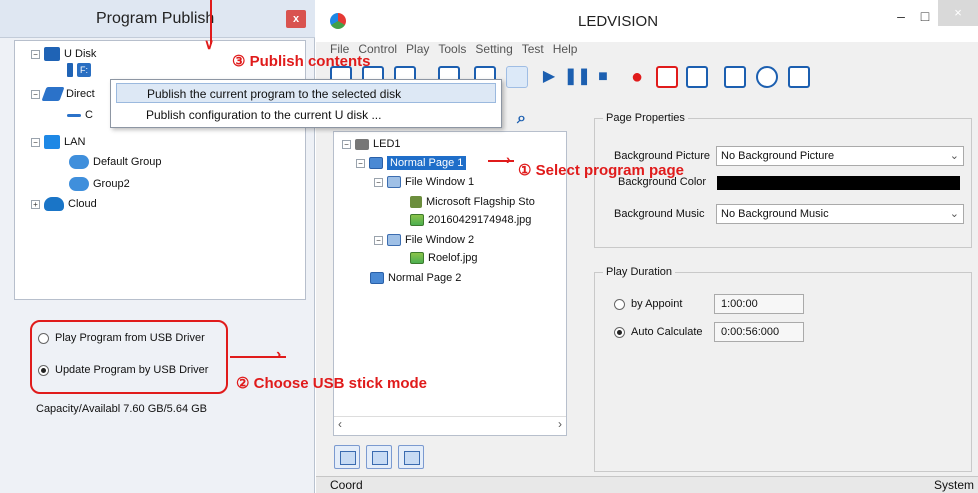 This screenshot has height=493, width=978. What do you see at coordinates (565, 51) in the screenshot?
I see `menu-help: Help` at bounding box center [565, 51].